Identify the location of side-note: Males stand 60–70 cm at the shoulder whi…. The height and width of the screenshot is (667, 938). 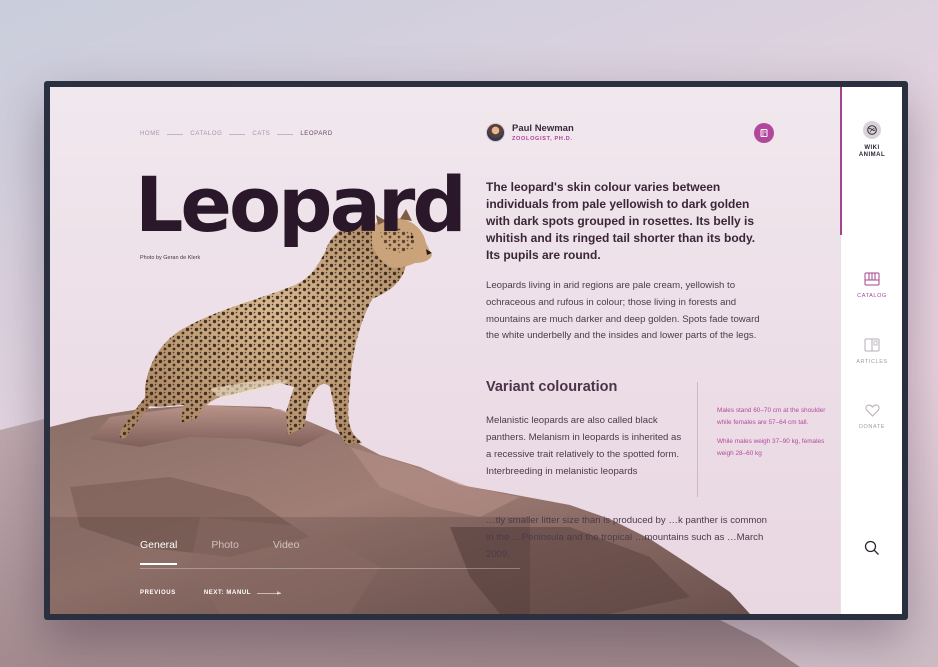
(771, 416).